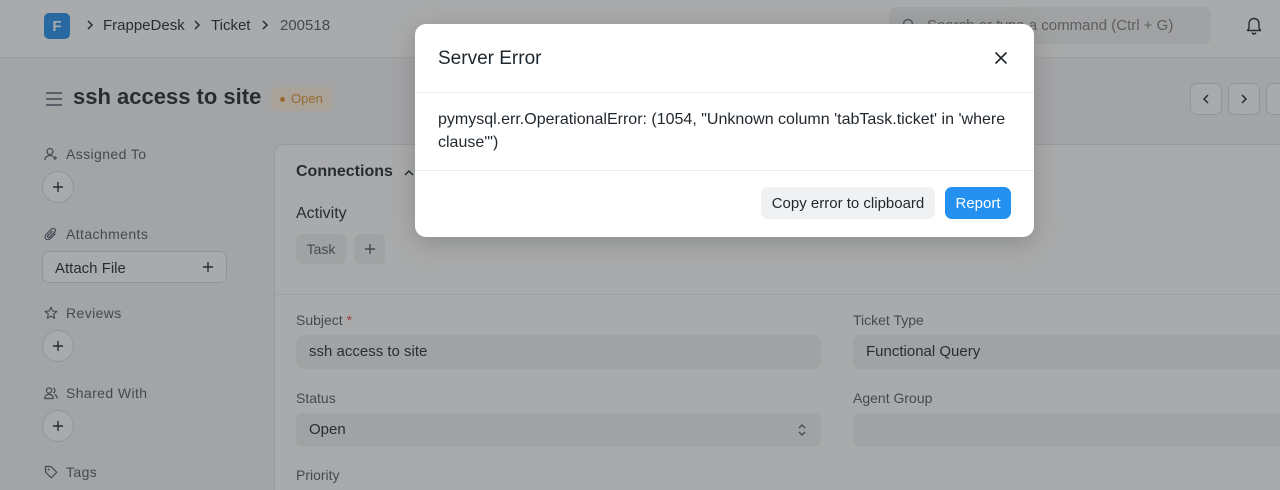 The height and width of the screenshot is (490, 1280). Describe the element at coordinates (978, 203) in the screenshot. I see `report-button: Report` at that location.